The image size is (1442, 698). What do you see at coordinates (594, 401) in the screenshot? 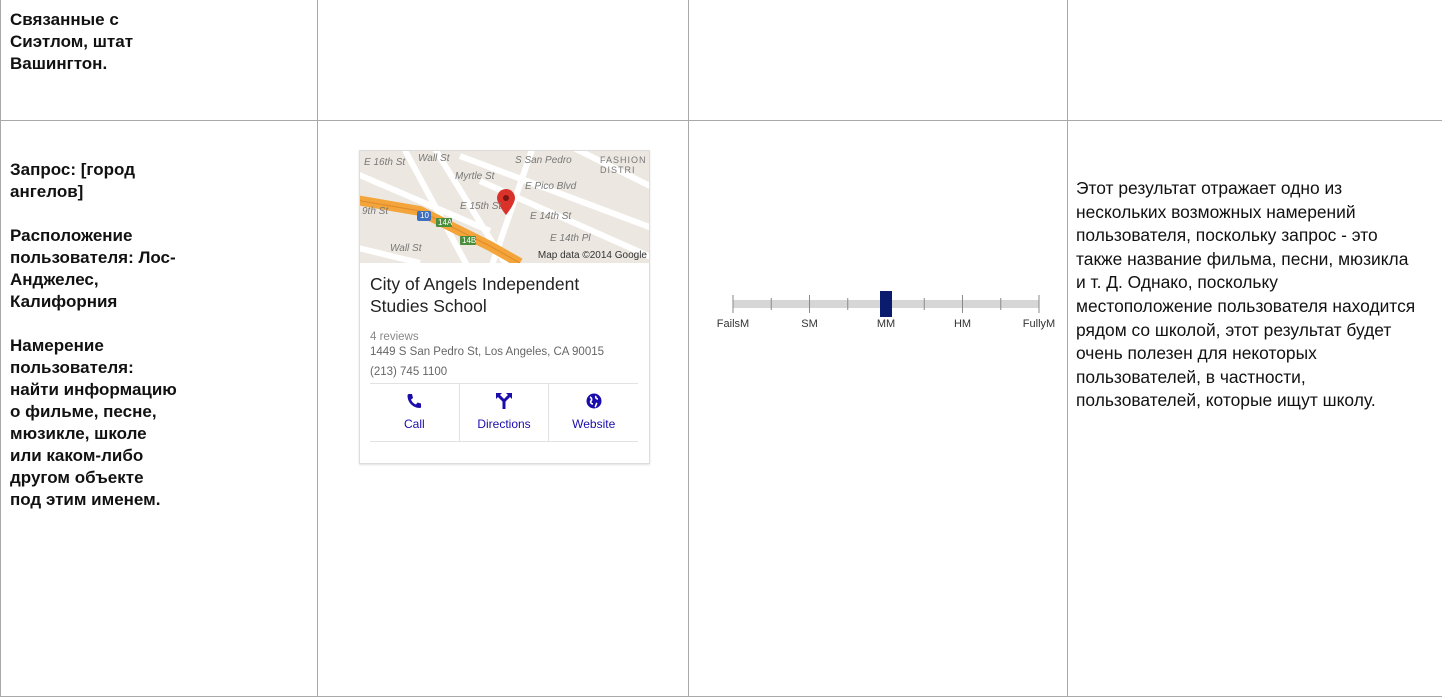
I see `globe-icon` at bounding box center [594, 401].